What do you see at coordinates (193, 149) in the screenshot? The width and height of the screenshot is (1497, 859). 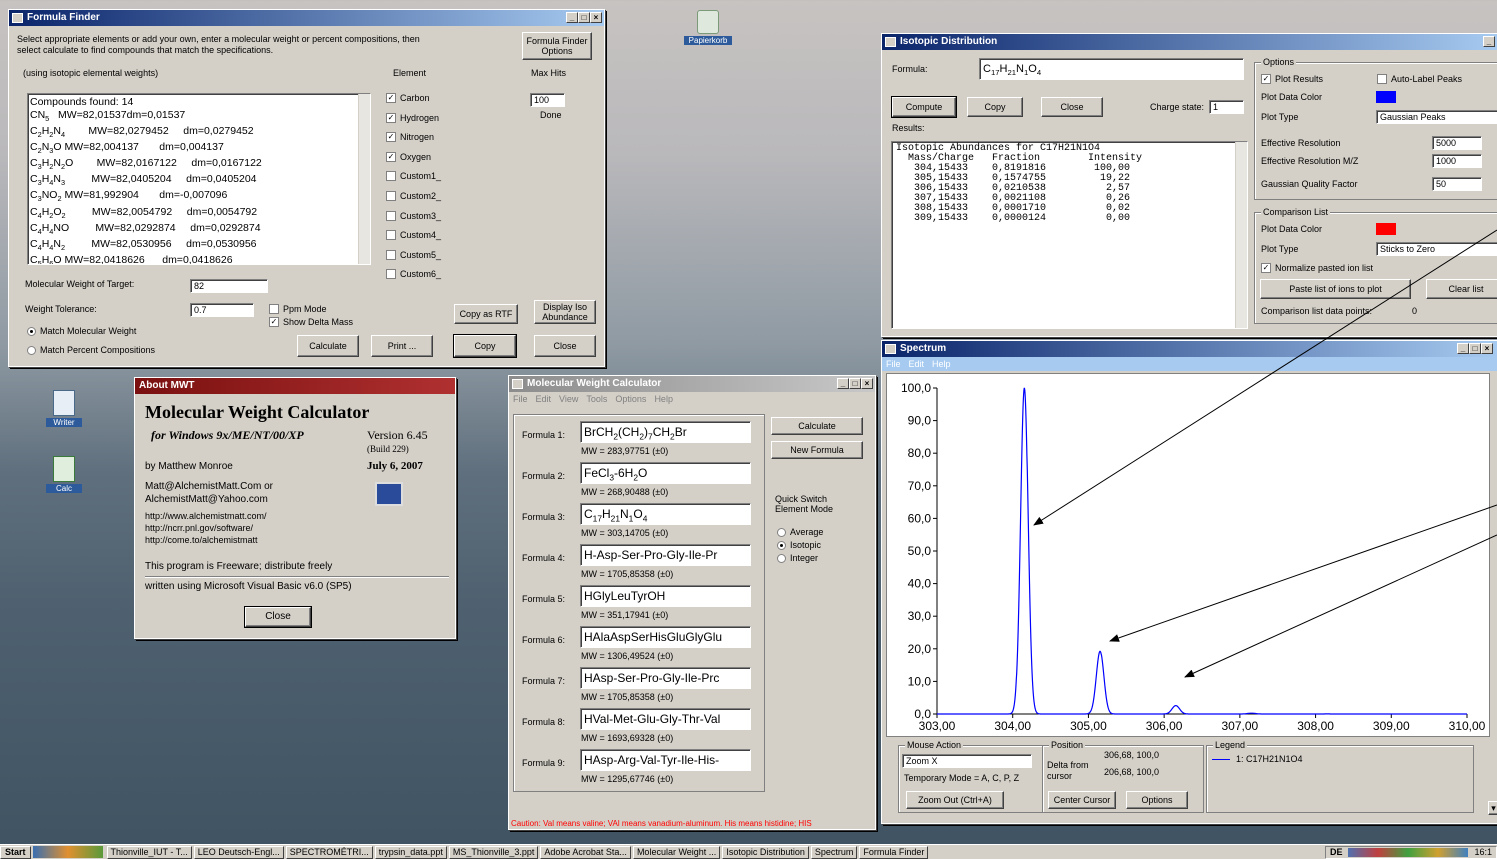 I see `result-line: C2N3O MW=82,004137 dm=0,004137` at bounding box center [193, 149].